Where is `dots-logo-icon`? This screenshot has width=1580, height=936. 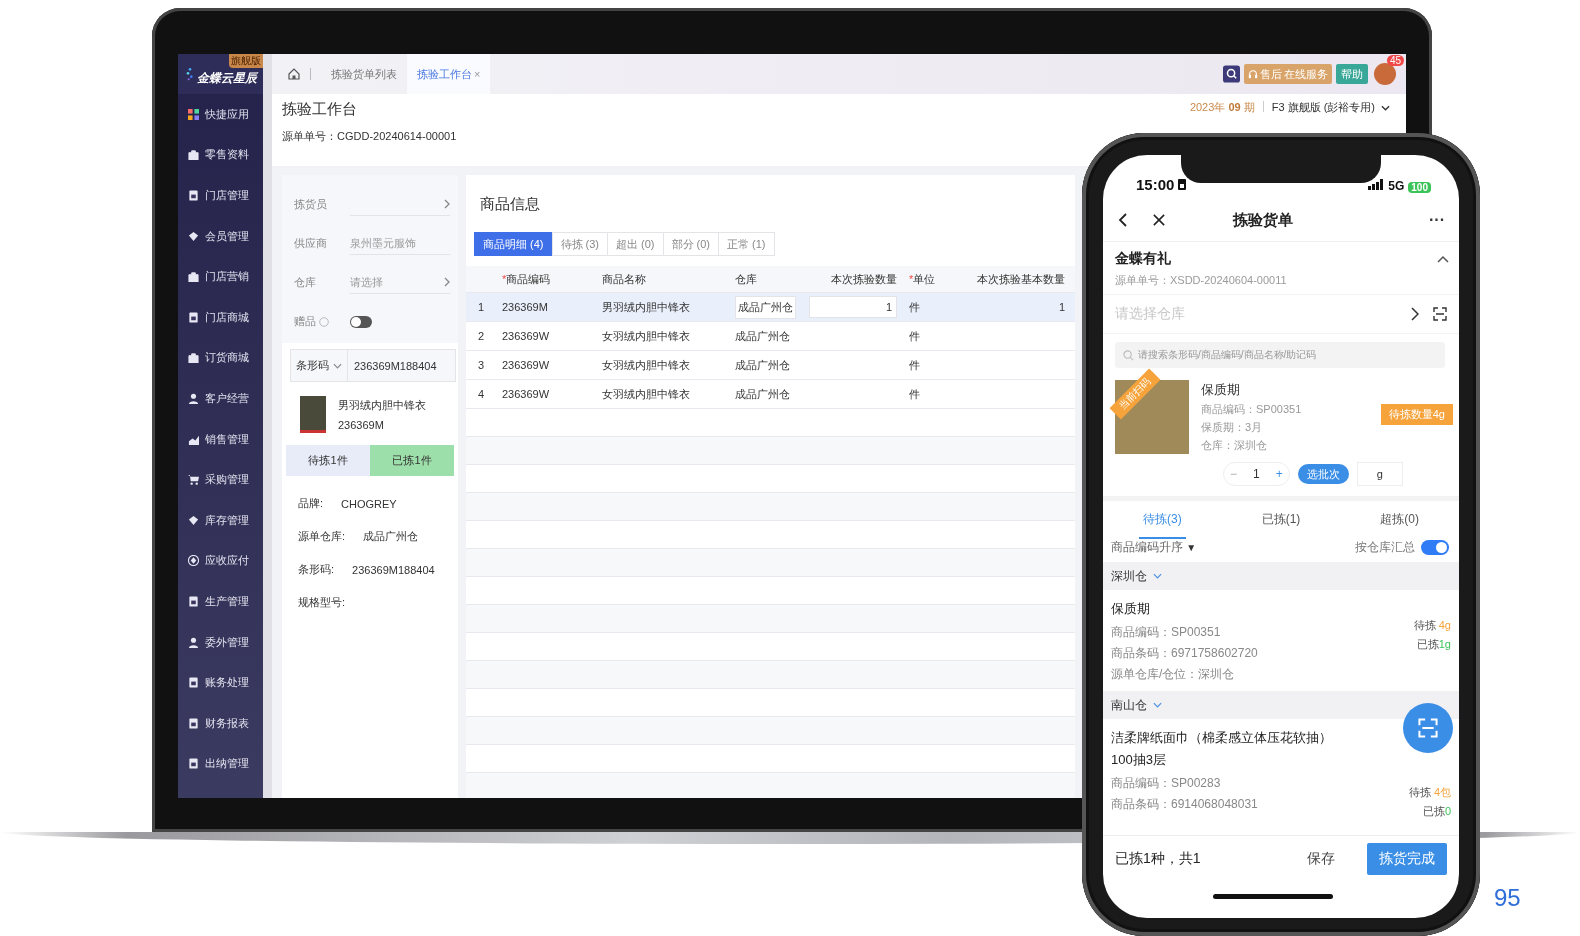
dots-logo-icon is located at coordinates (190, 74).